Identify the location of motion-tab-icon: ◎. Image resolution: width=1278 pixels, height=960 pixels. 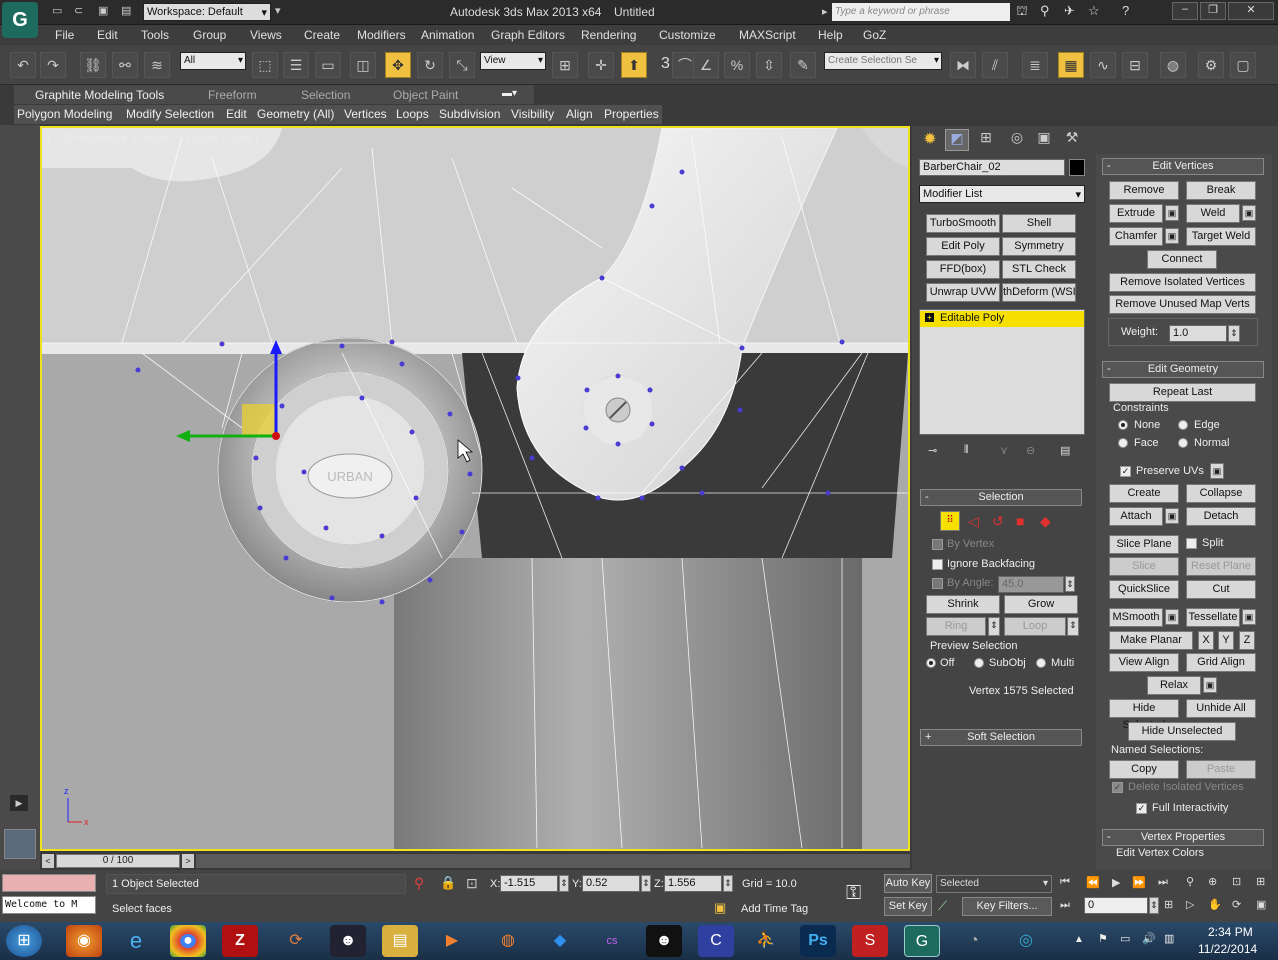
(1017, 140).